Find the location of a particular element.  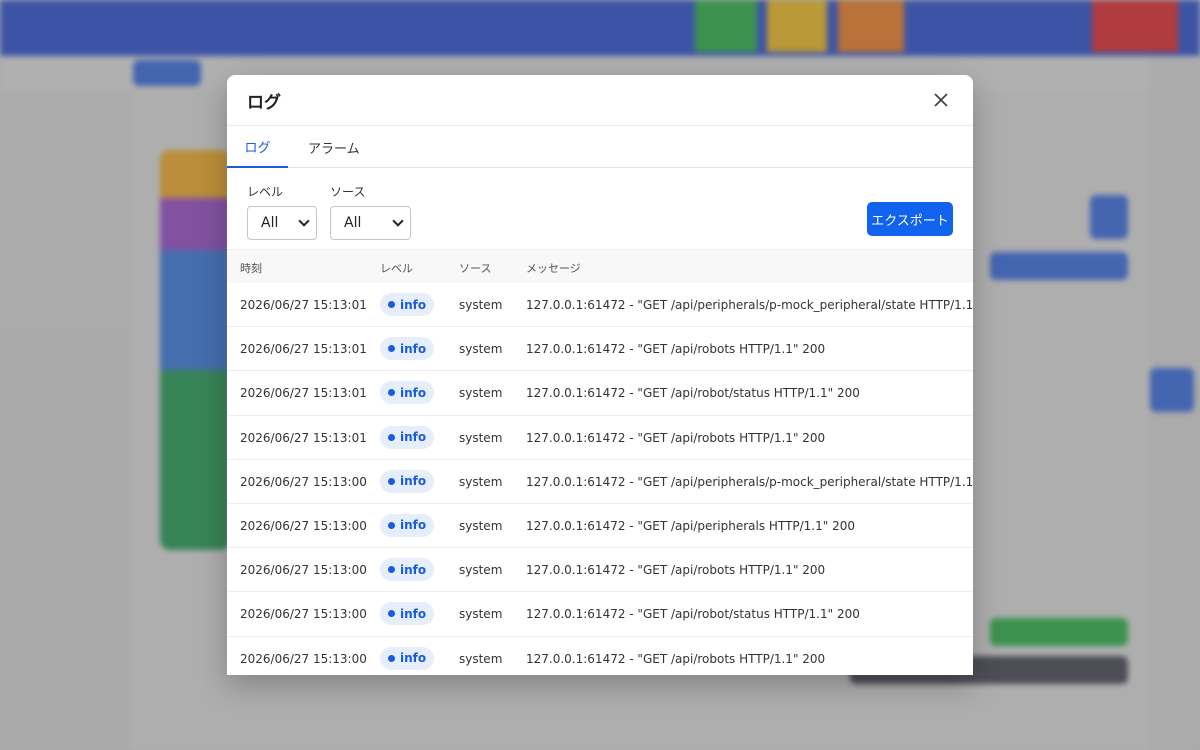

export-button: エクスポート is located at coordinates (910, 219).